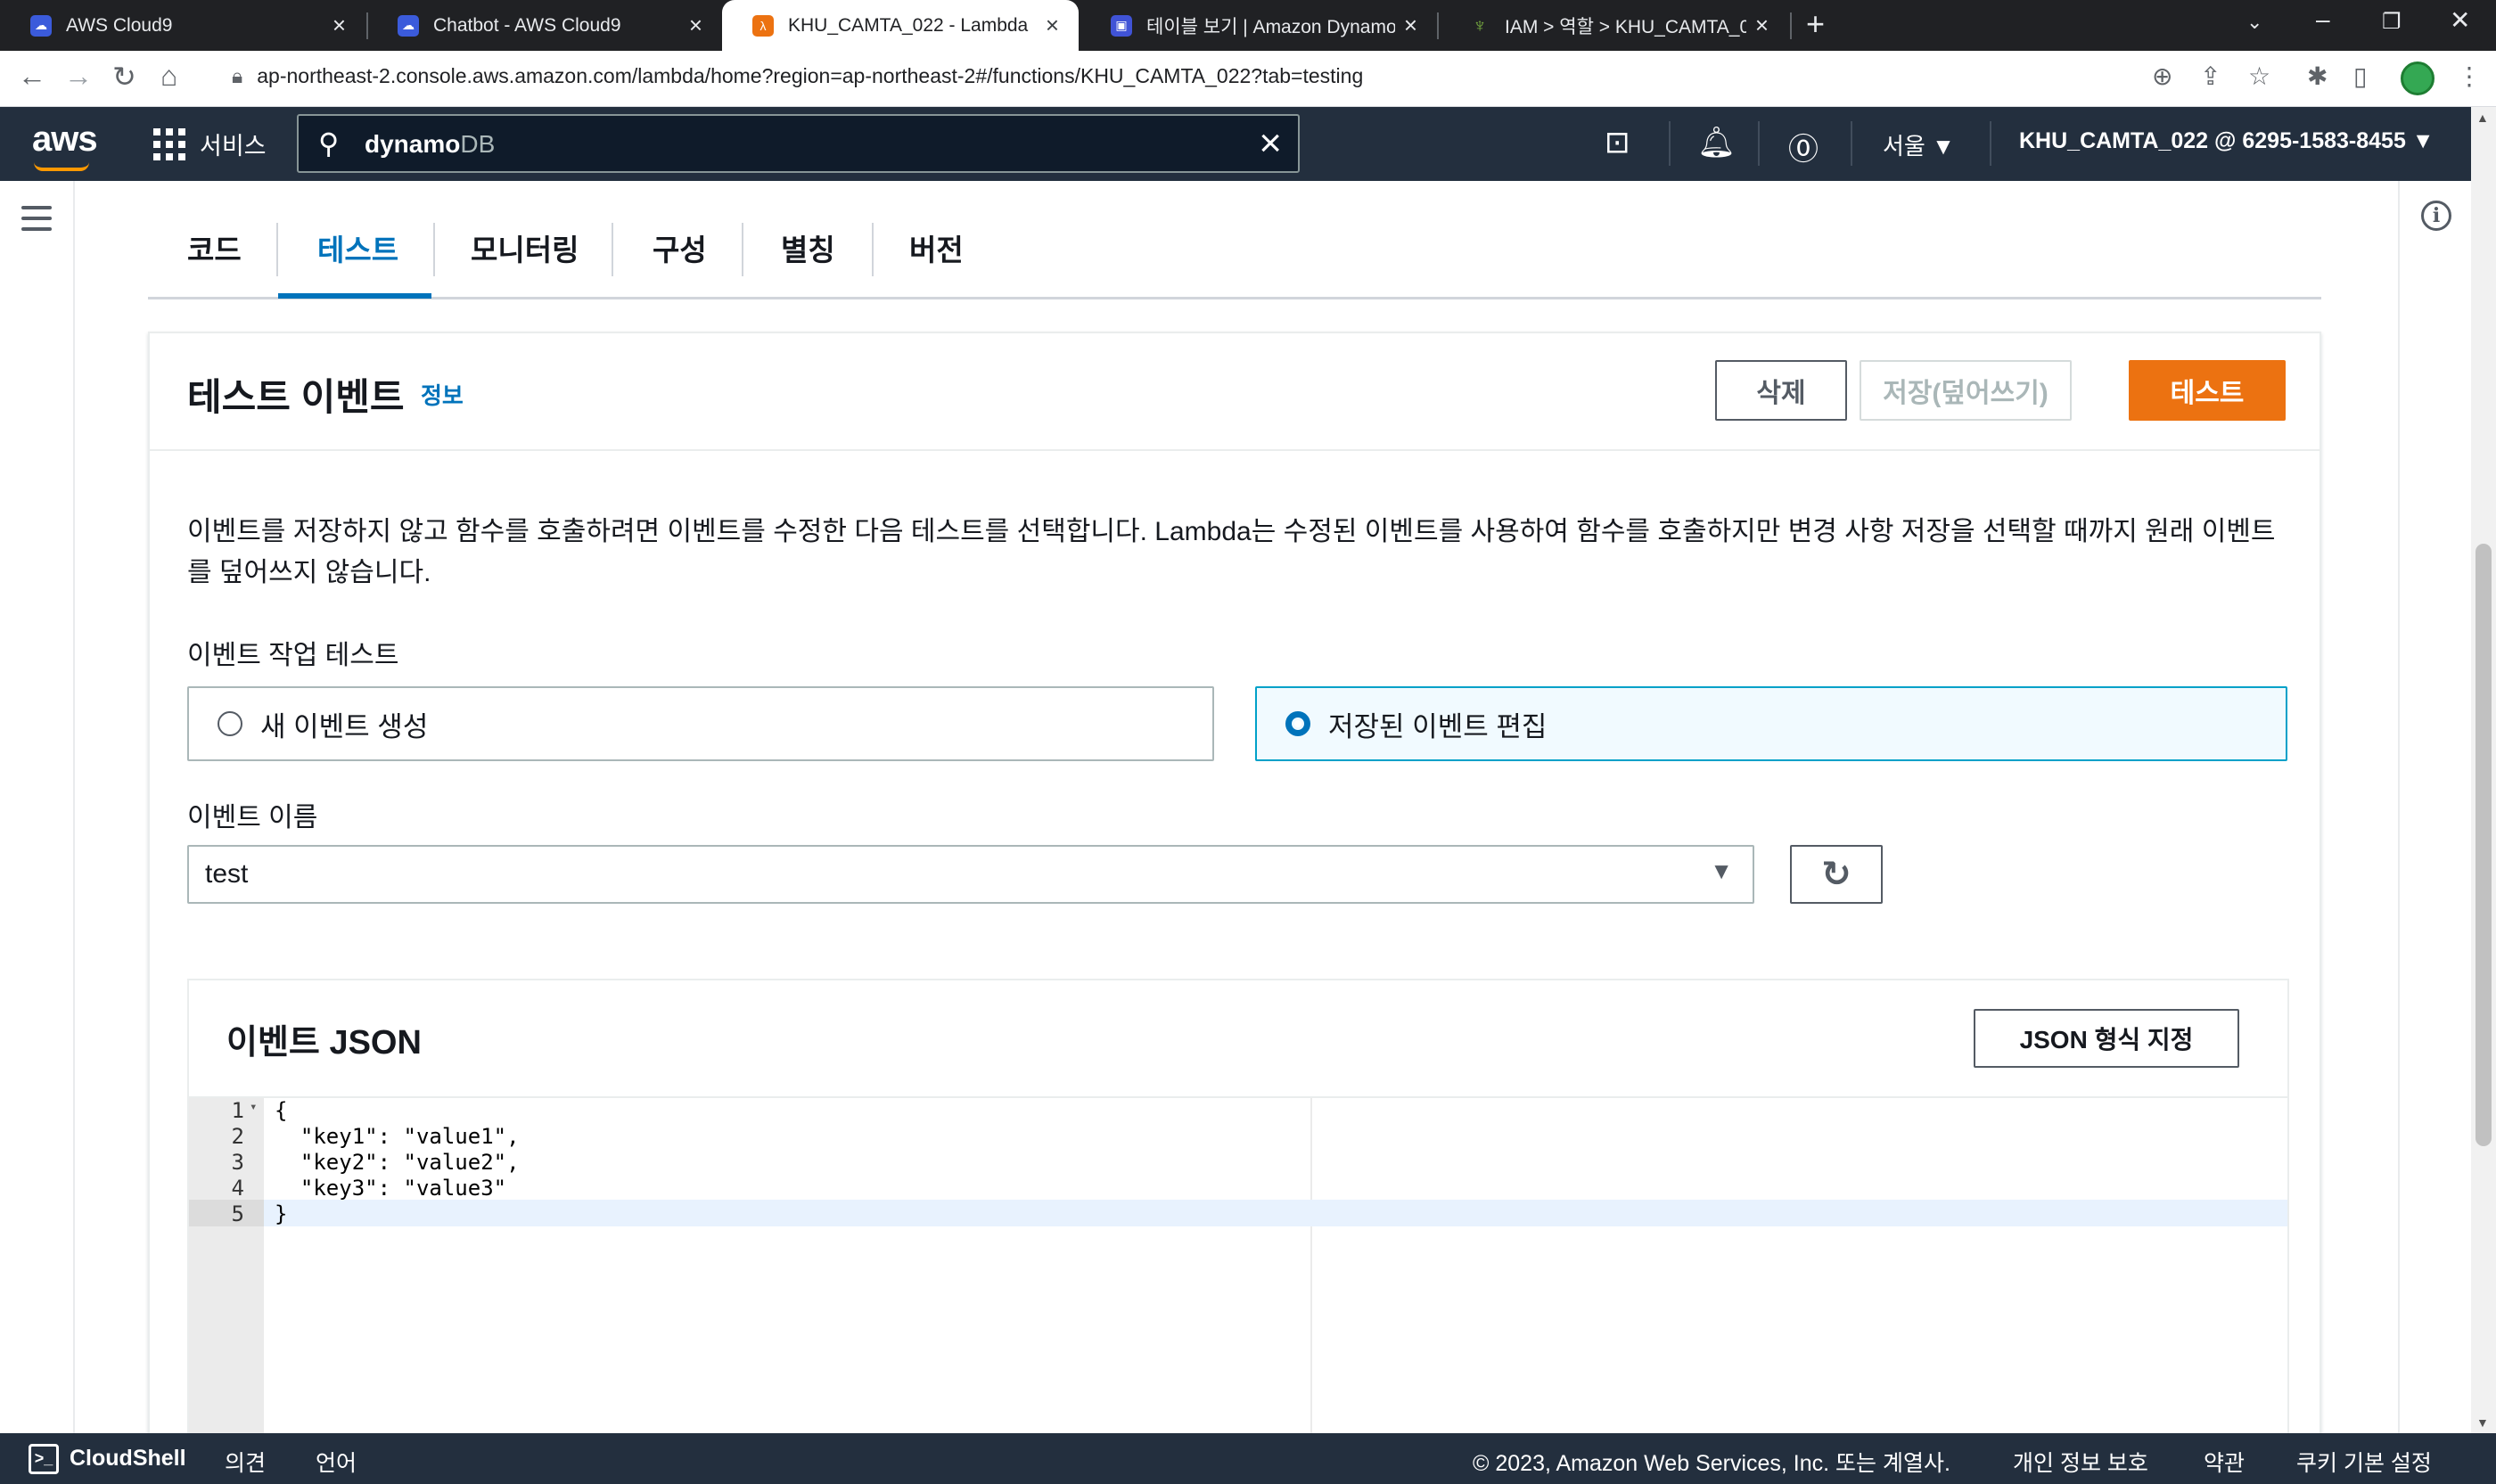  I want to click on share-icon: ⇪, so click(2210, 76).